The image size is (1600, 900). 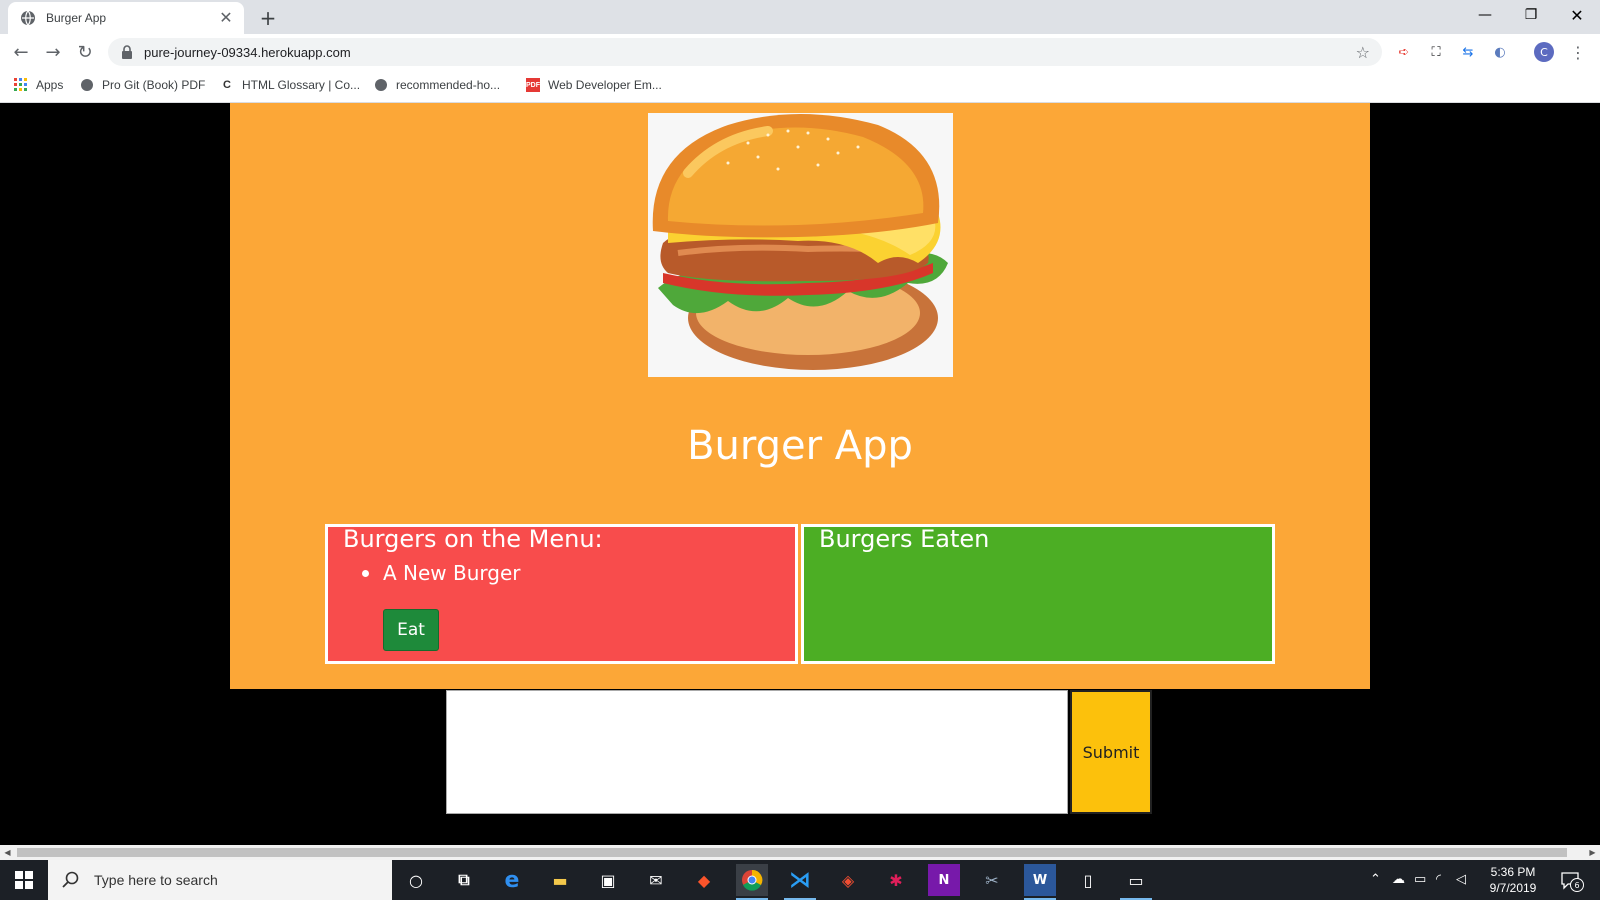 What do you see at coordinates (21, 52) in the screenshot?
I see `back-icon: ←` at bounding box center [21, 52].